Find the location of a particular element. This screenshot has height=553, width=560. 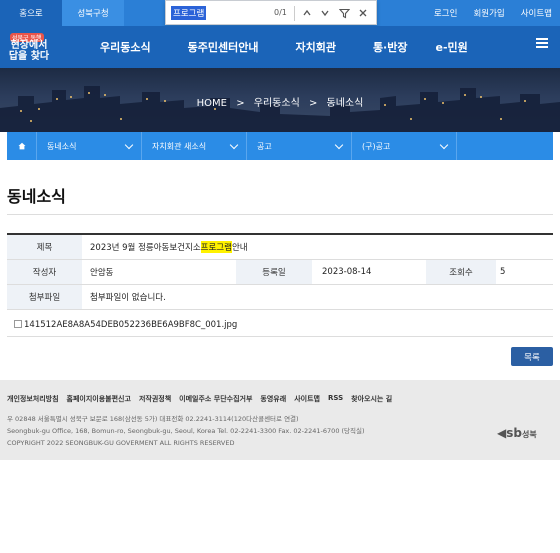

sub-nav: 동네소식 자치회관 새소식 공고 (구)공고 is located at coordinates (280, 146).